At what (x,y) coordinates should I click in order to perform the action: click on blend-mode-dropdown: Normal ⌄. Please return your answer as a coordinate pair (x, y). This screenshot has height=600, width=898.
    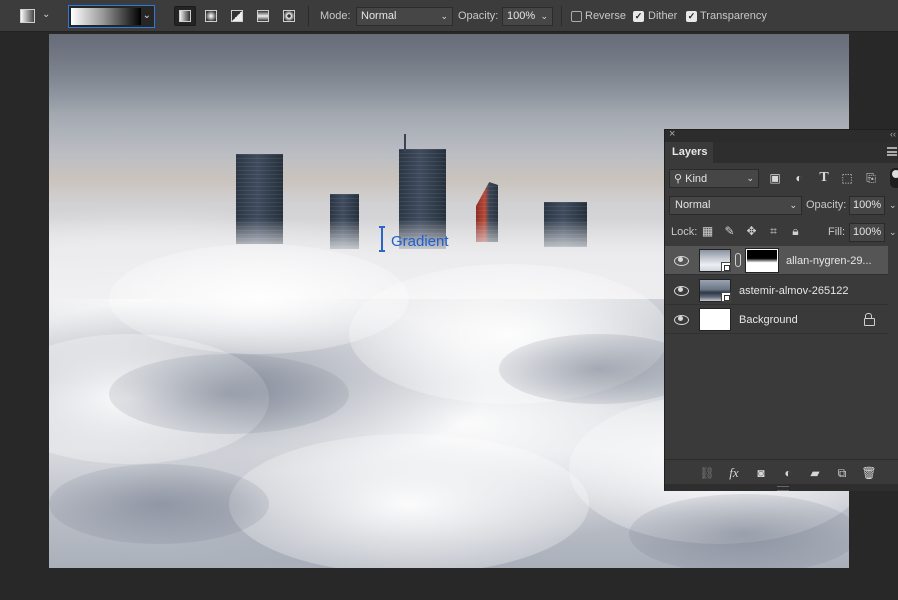
    Looking at the image, I should click on (735, 205).